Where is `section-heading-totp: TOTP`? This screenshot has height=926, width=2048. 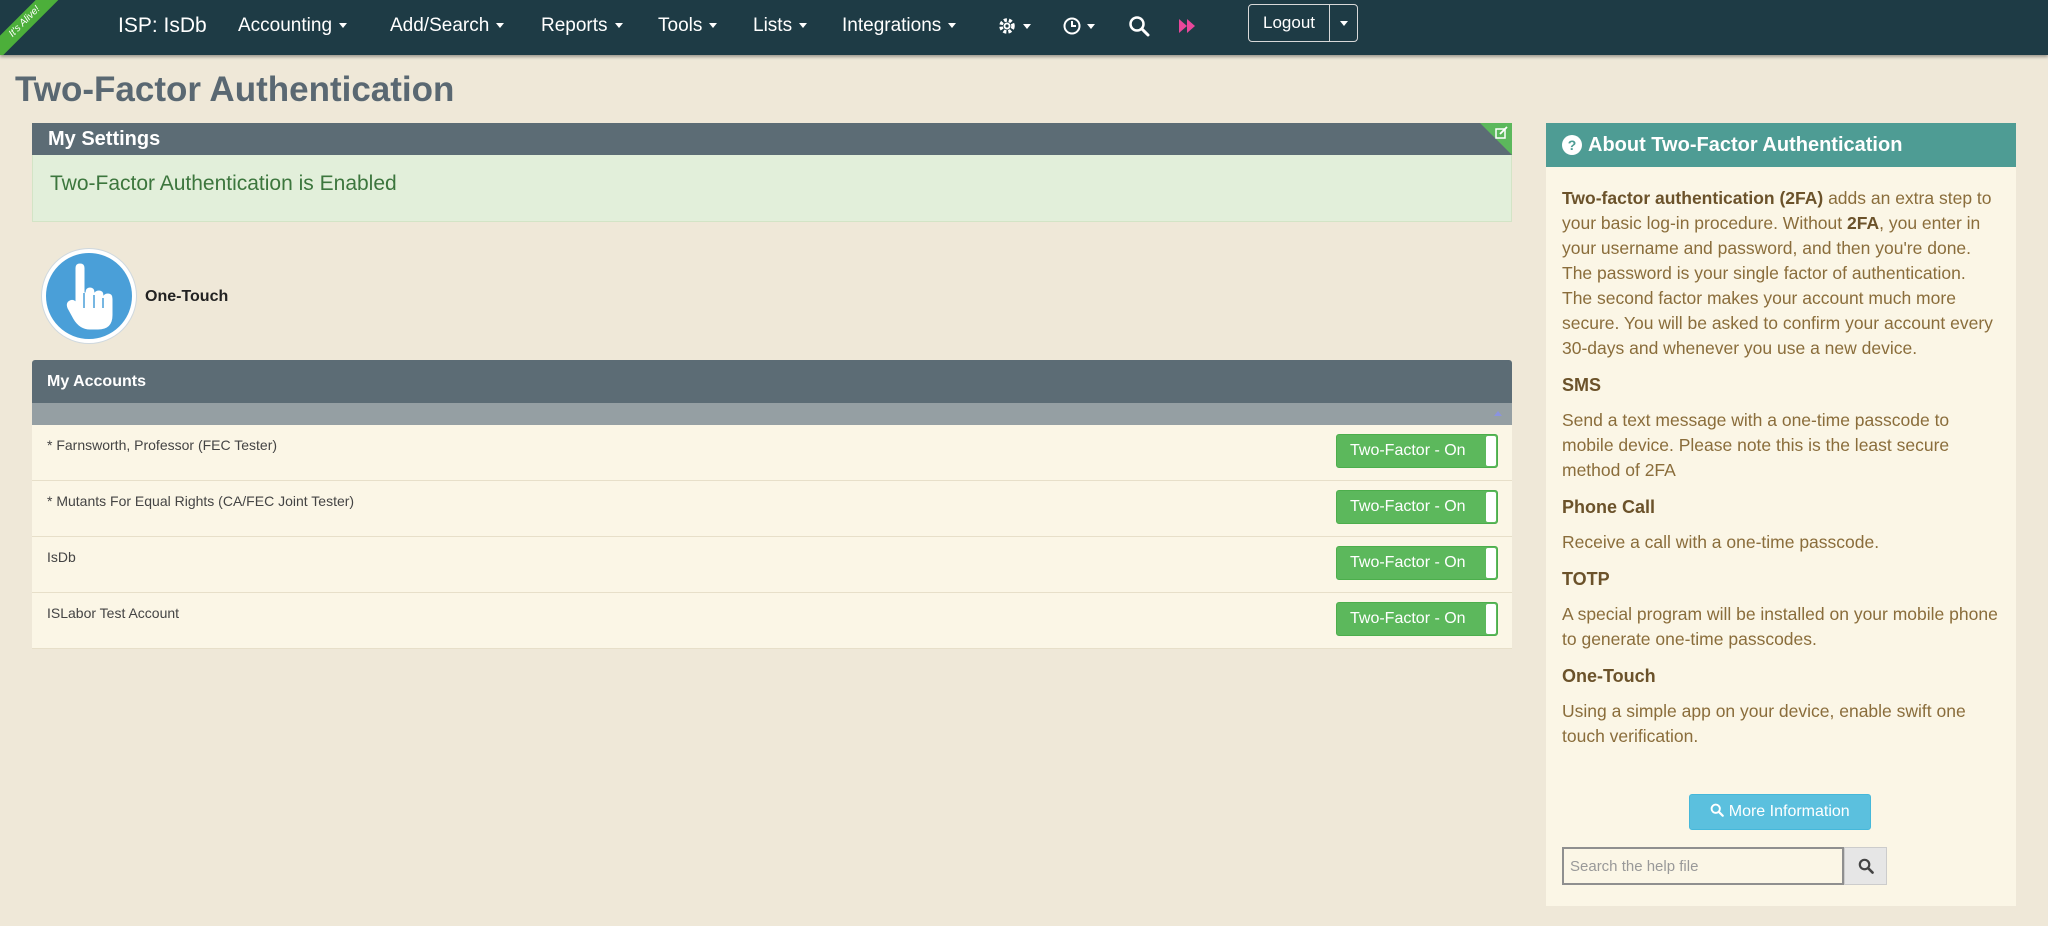
section-heading-totp: TOTP is located at coordinates (1586, 579).